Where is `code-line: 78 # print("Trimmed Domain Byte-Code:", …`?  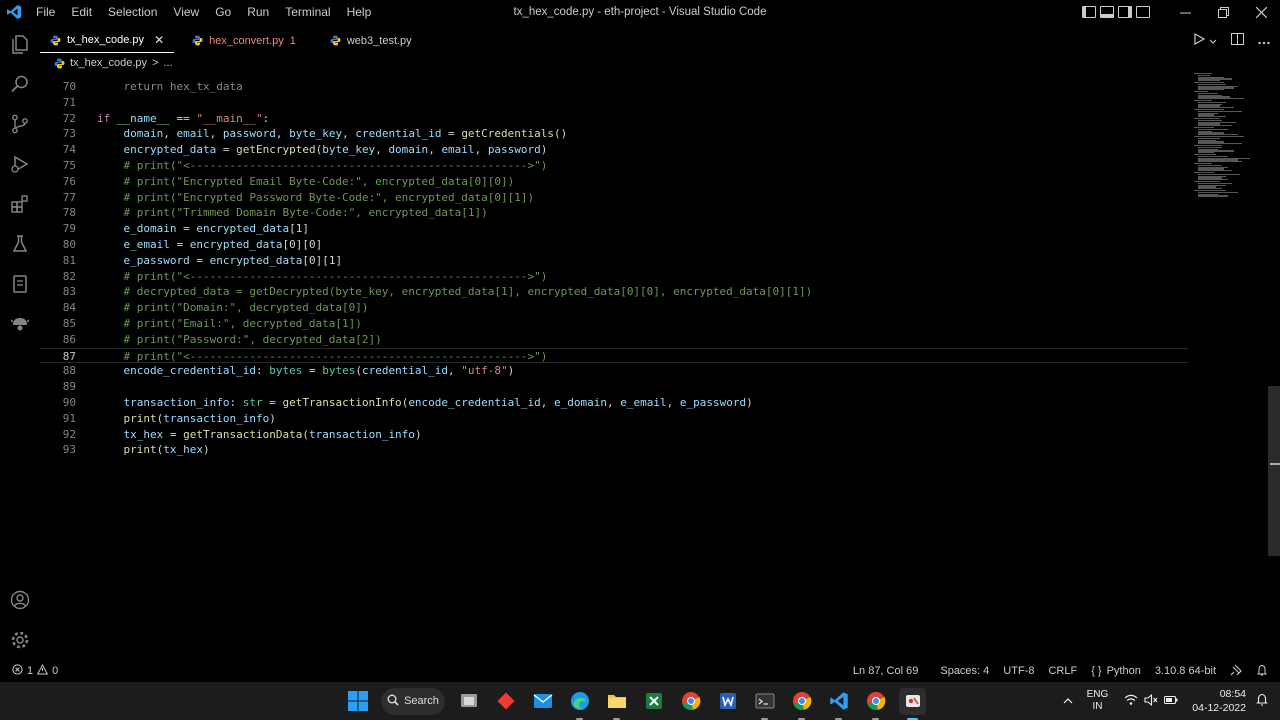 code-line: 78 # print("Trimmed Domain Byte-Code:", … is located at coordinates (614, 213).